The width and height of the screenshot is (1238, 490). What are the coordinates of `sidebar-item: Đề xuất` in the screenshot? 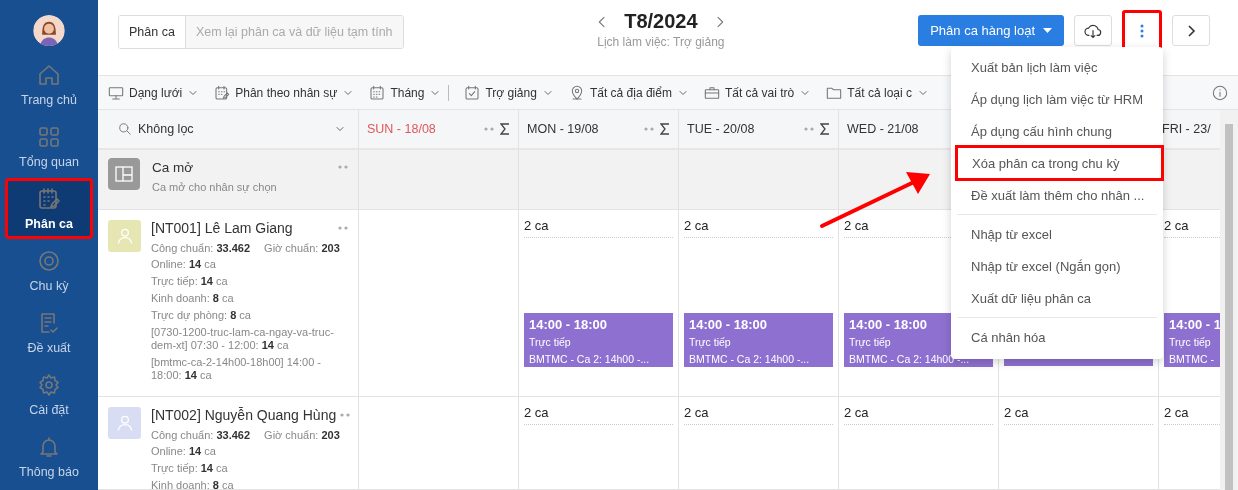 It's located at (49, 333).